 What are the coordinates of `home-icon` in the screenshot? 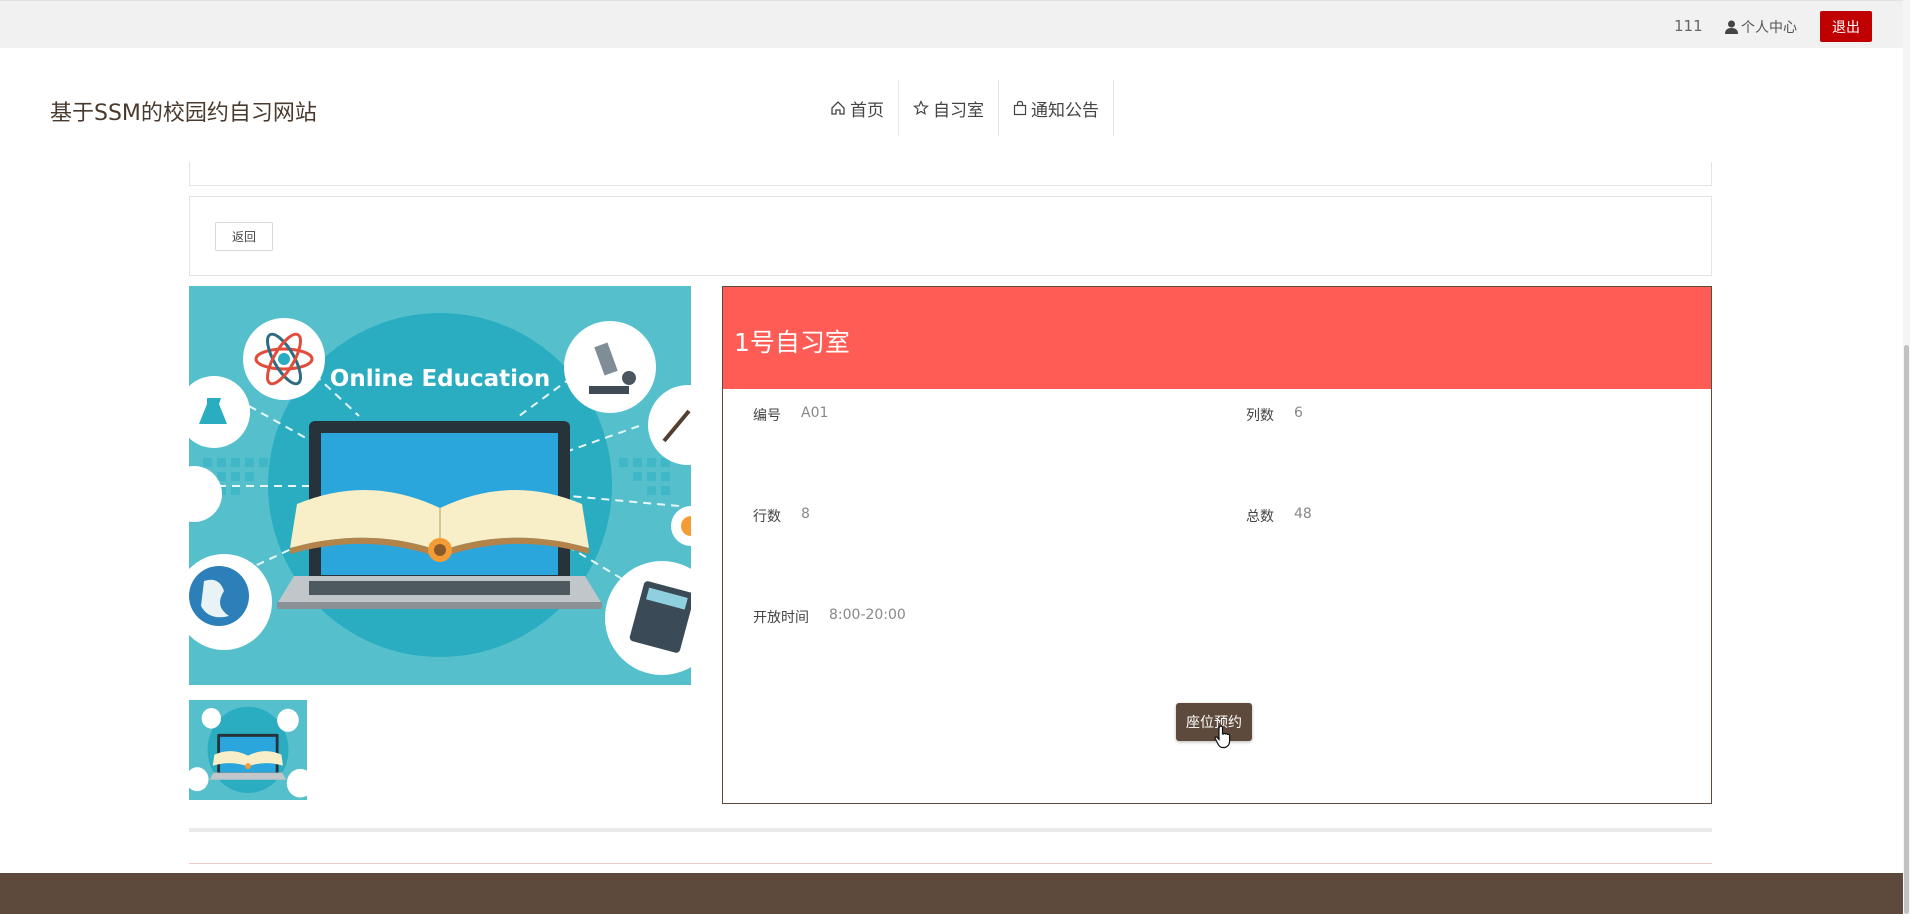 It's located at (838, 108).